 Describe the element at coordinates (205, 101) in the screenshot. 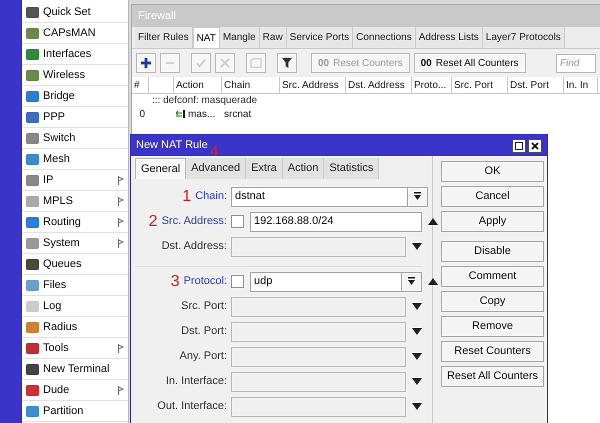

I see `rule-comment: ::: defconf: masquerade` at that location.